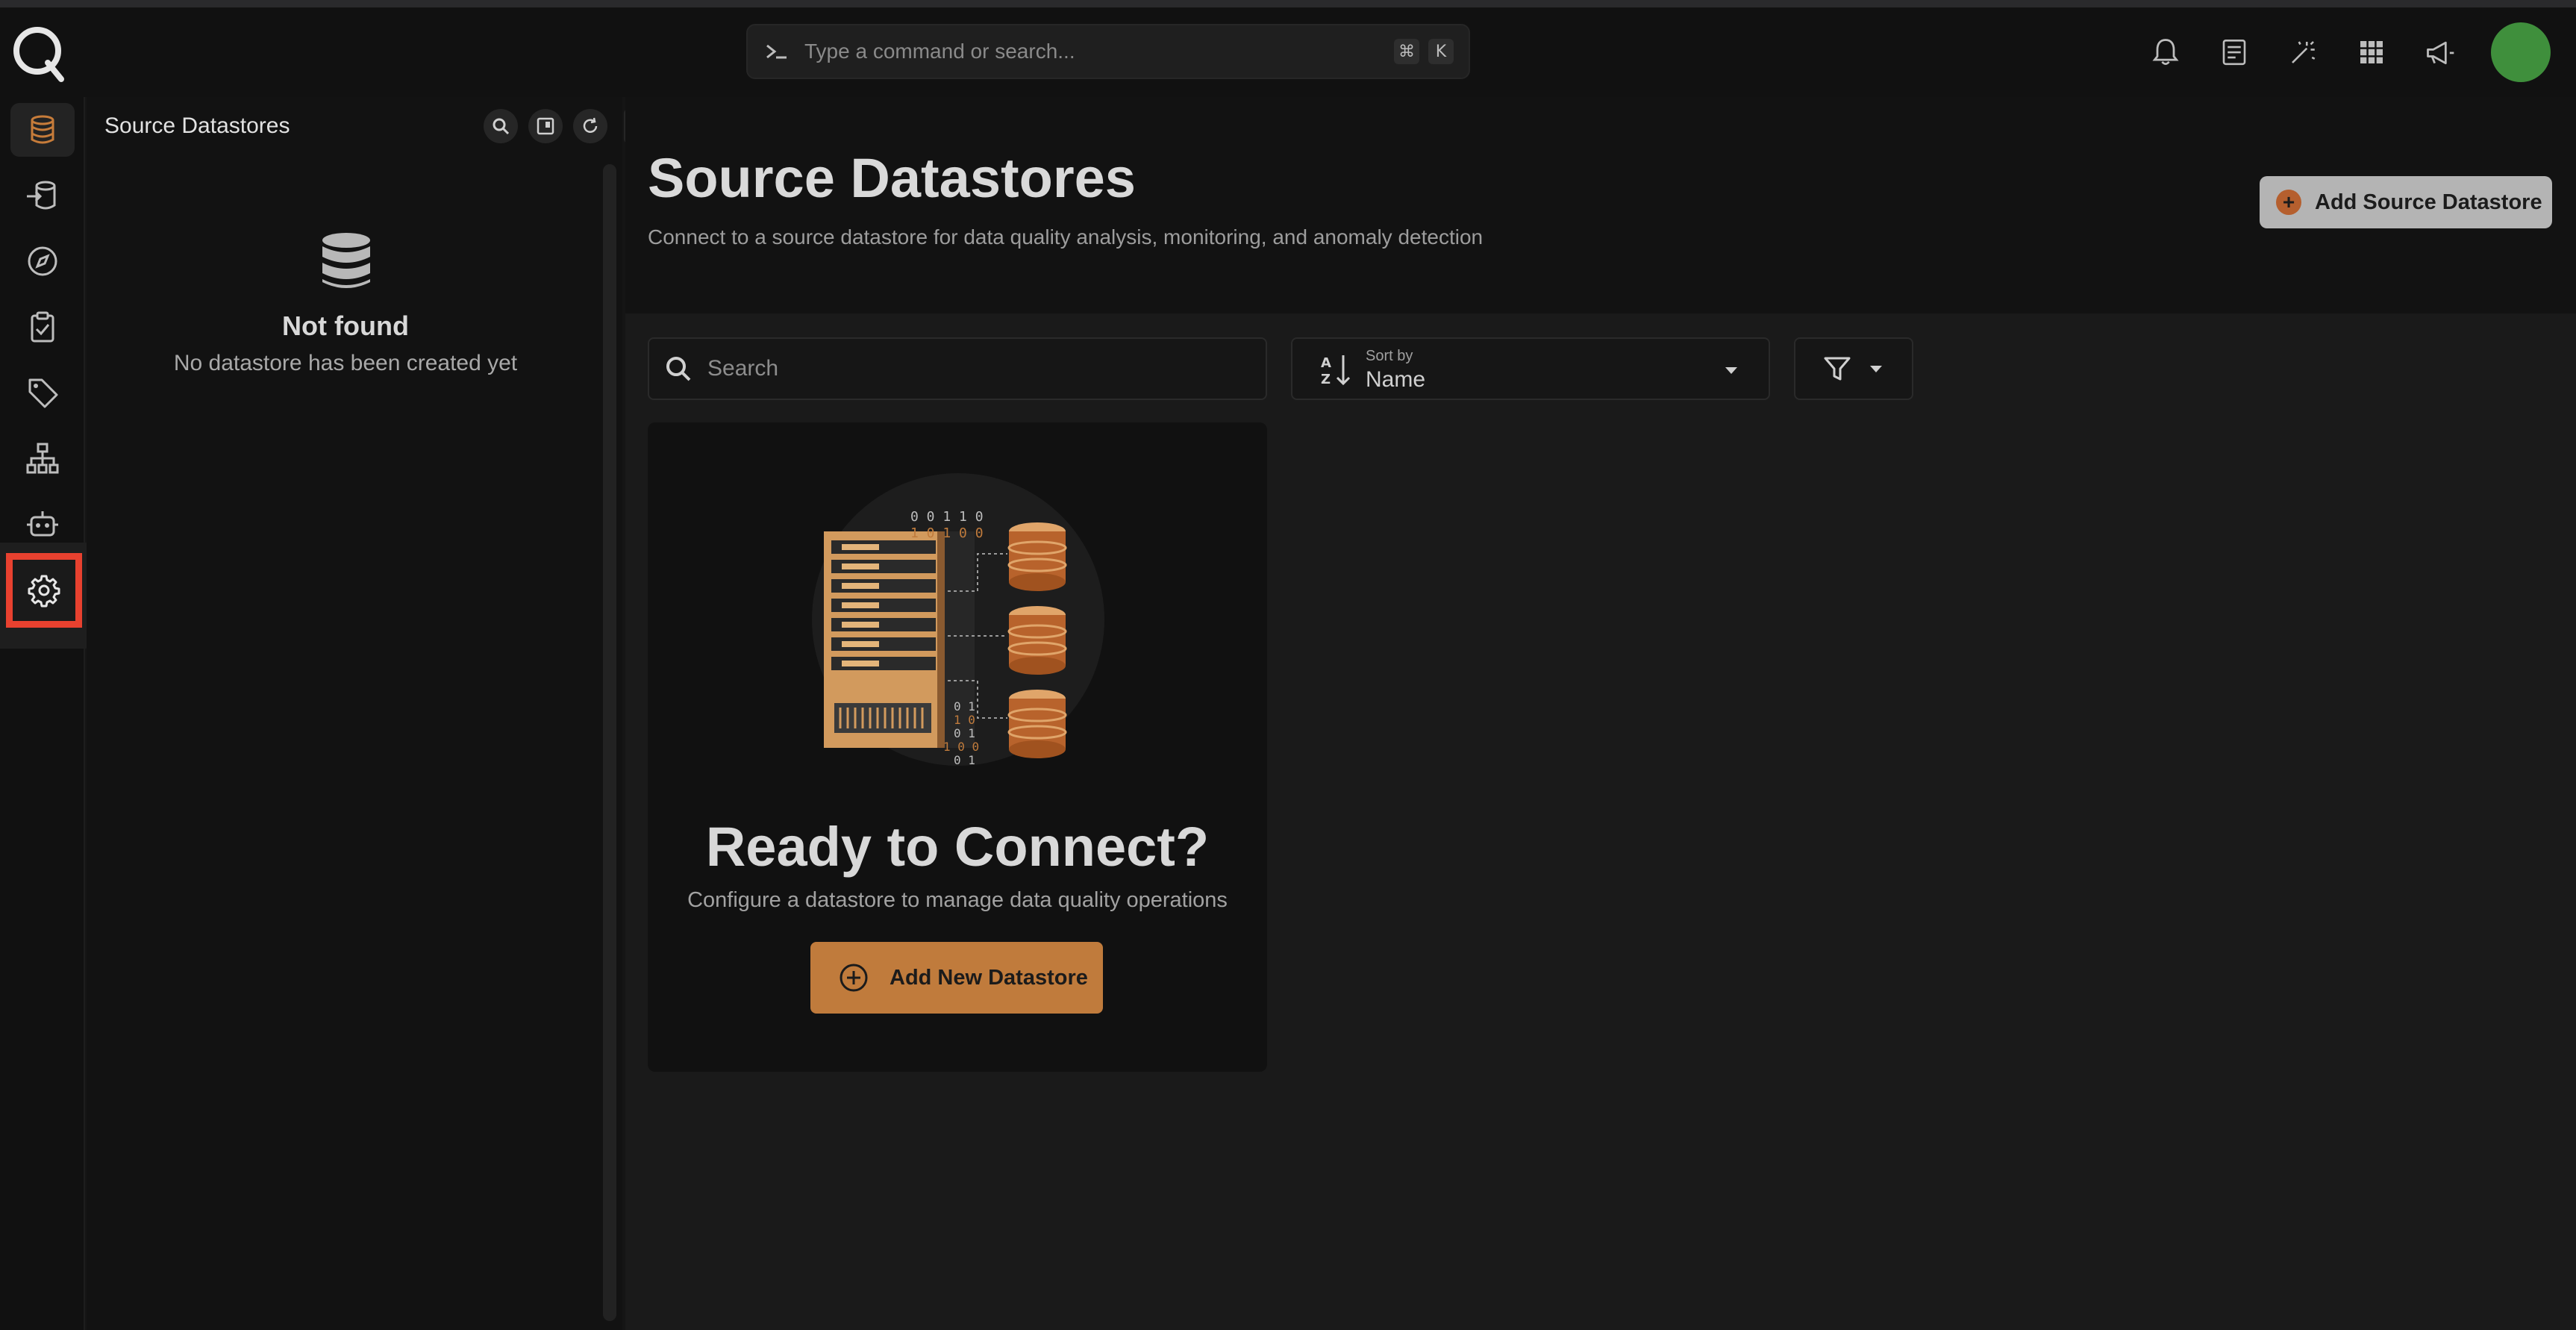  What do you see at coordinates (1406, 51) in the screenshot?
I see `shortcut-cmd-key: ⌘` at bounding box center [1406, 51].